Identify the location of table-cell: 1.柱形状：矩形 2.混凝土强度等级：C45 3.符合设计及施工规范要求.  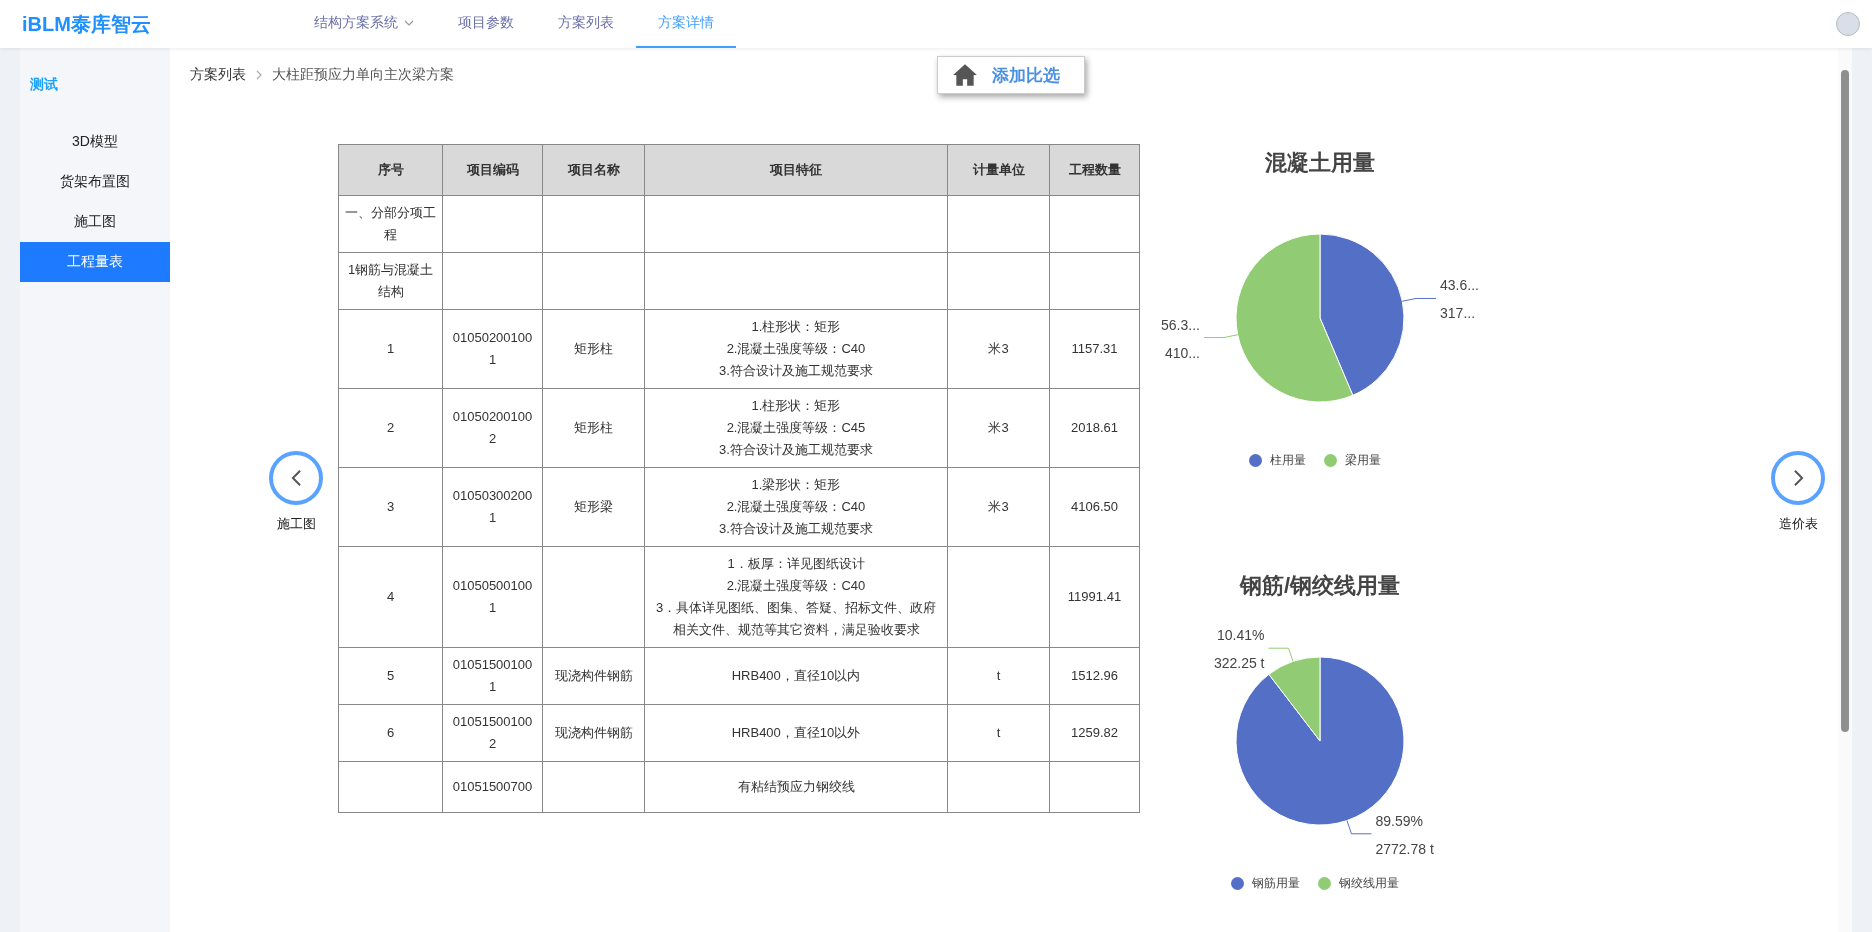
(796, 428).